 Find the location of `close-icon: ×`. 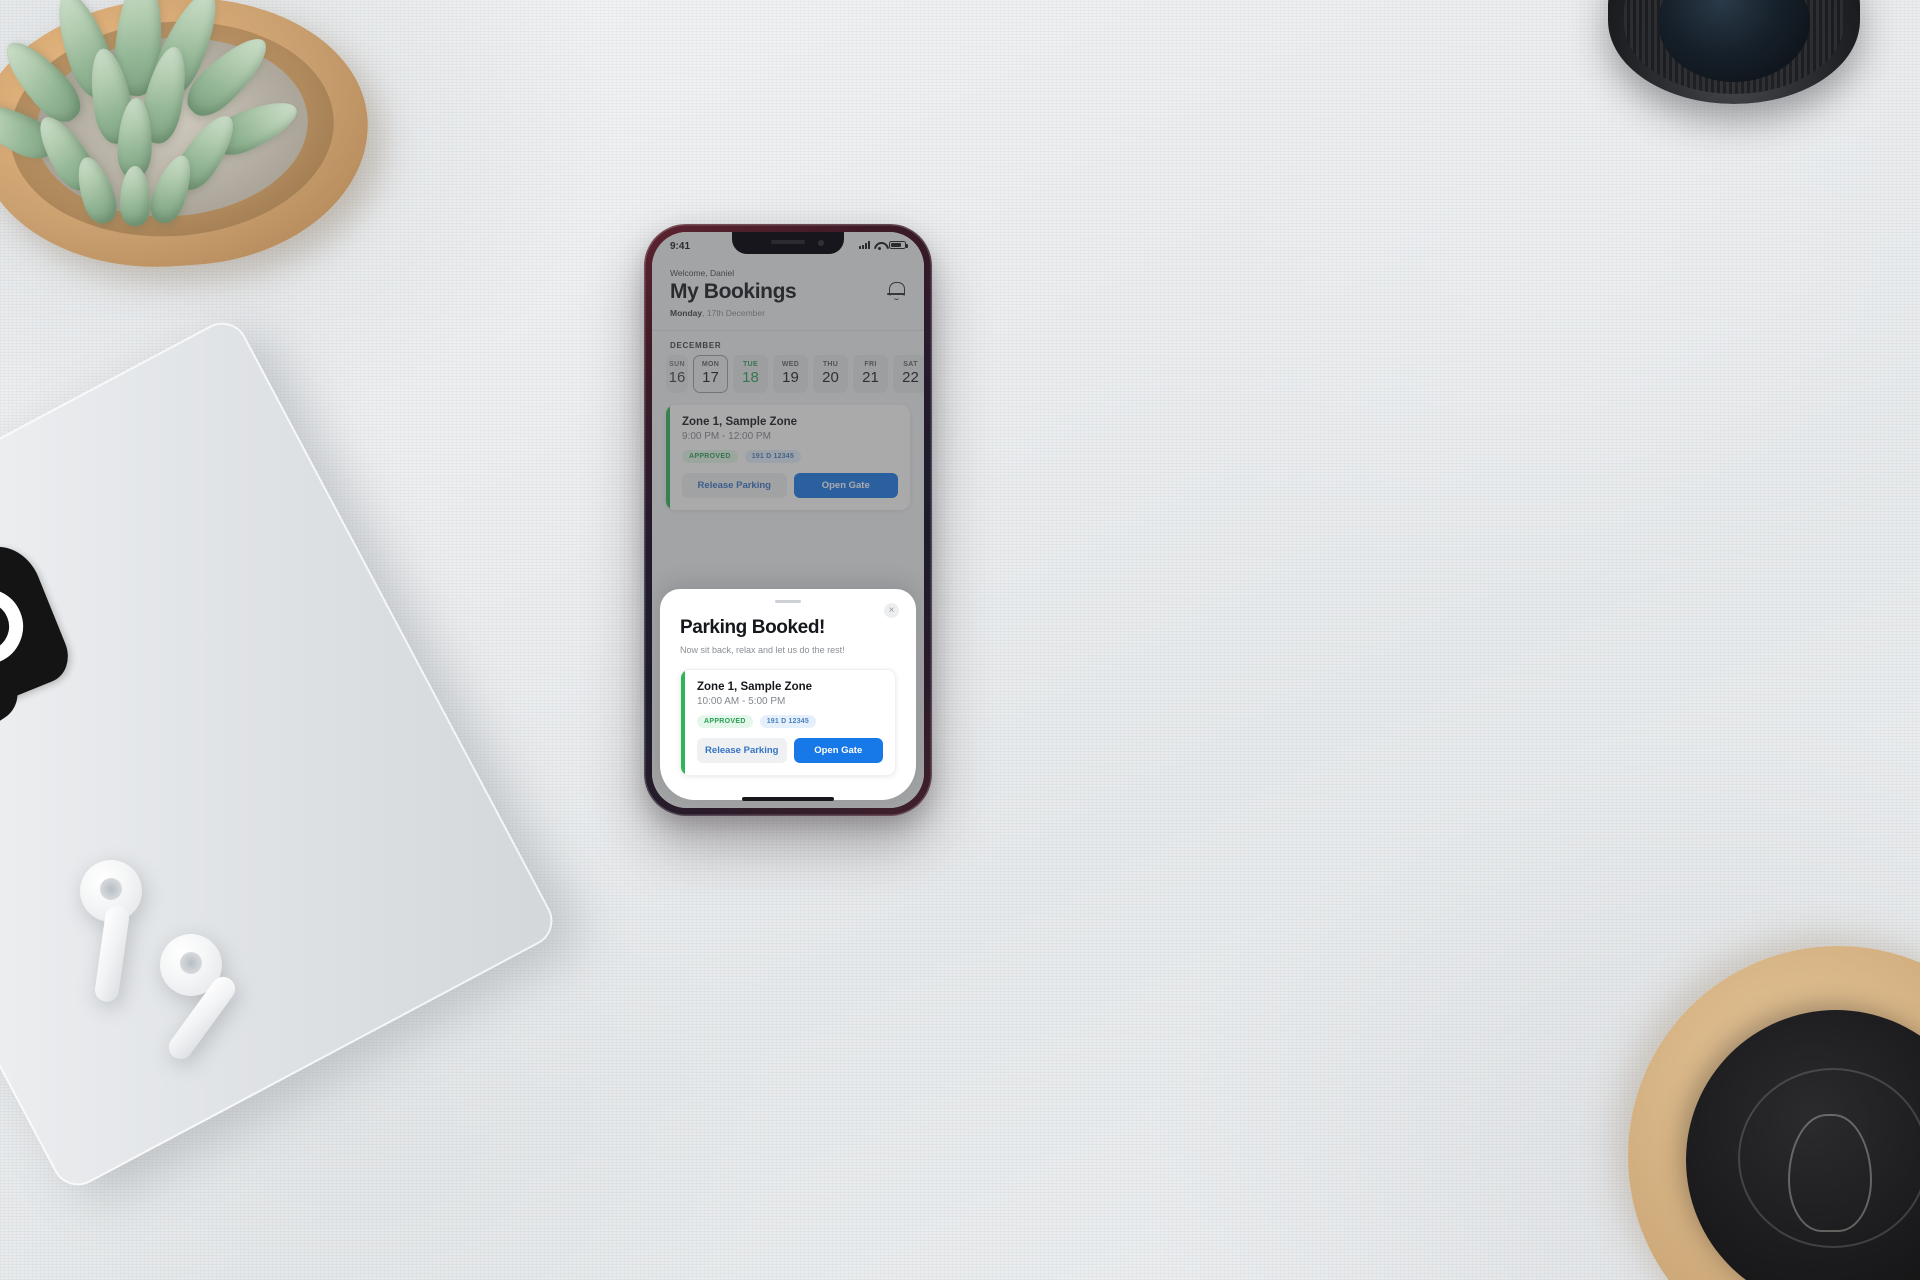

close-icon: × is located at coordinates (891, 610).